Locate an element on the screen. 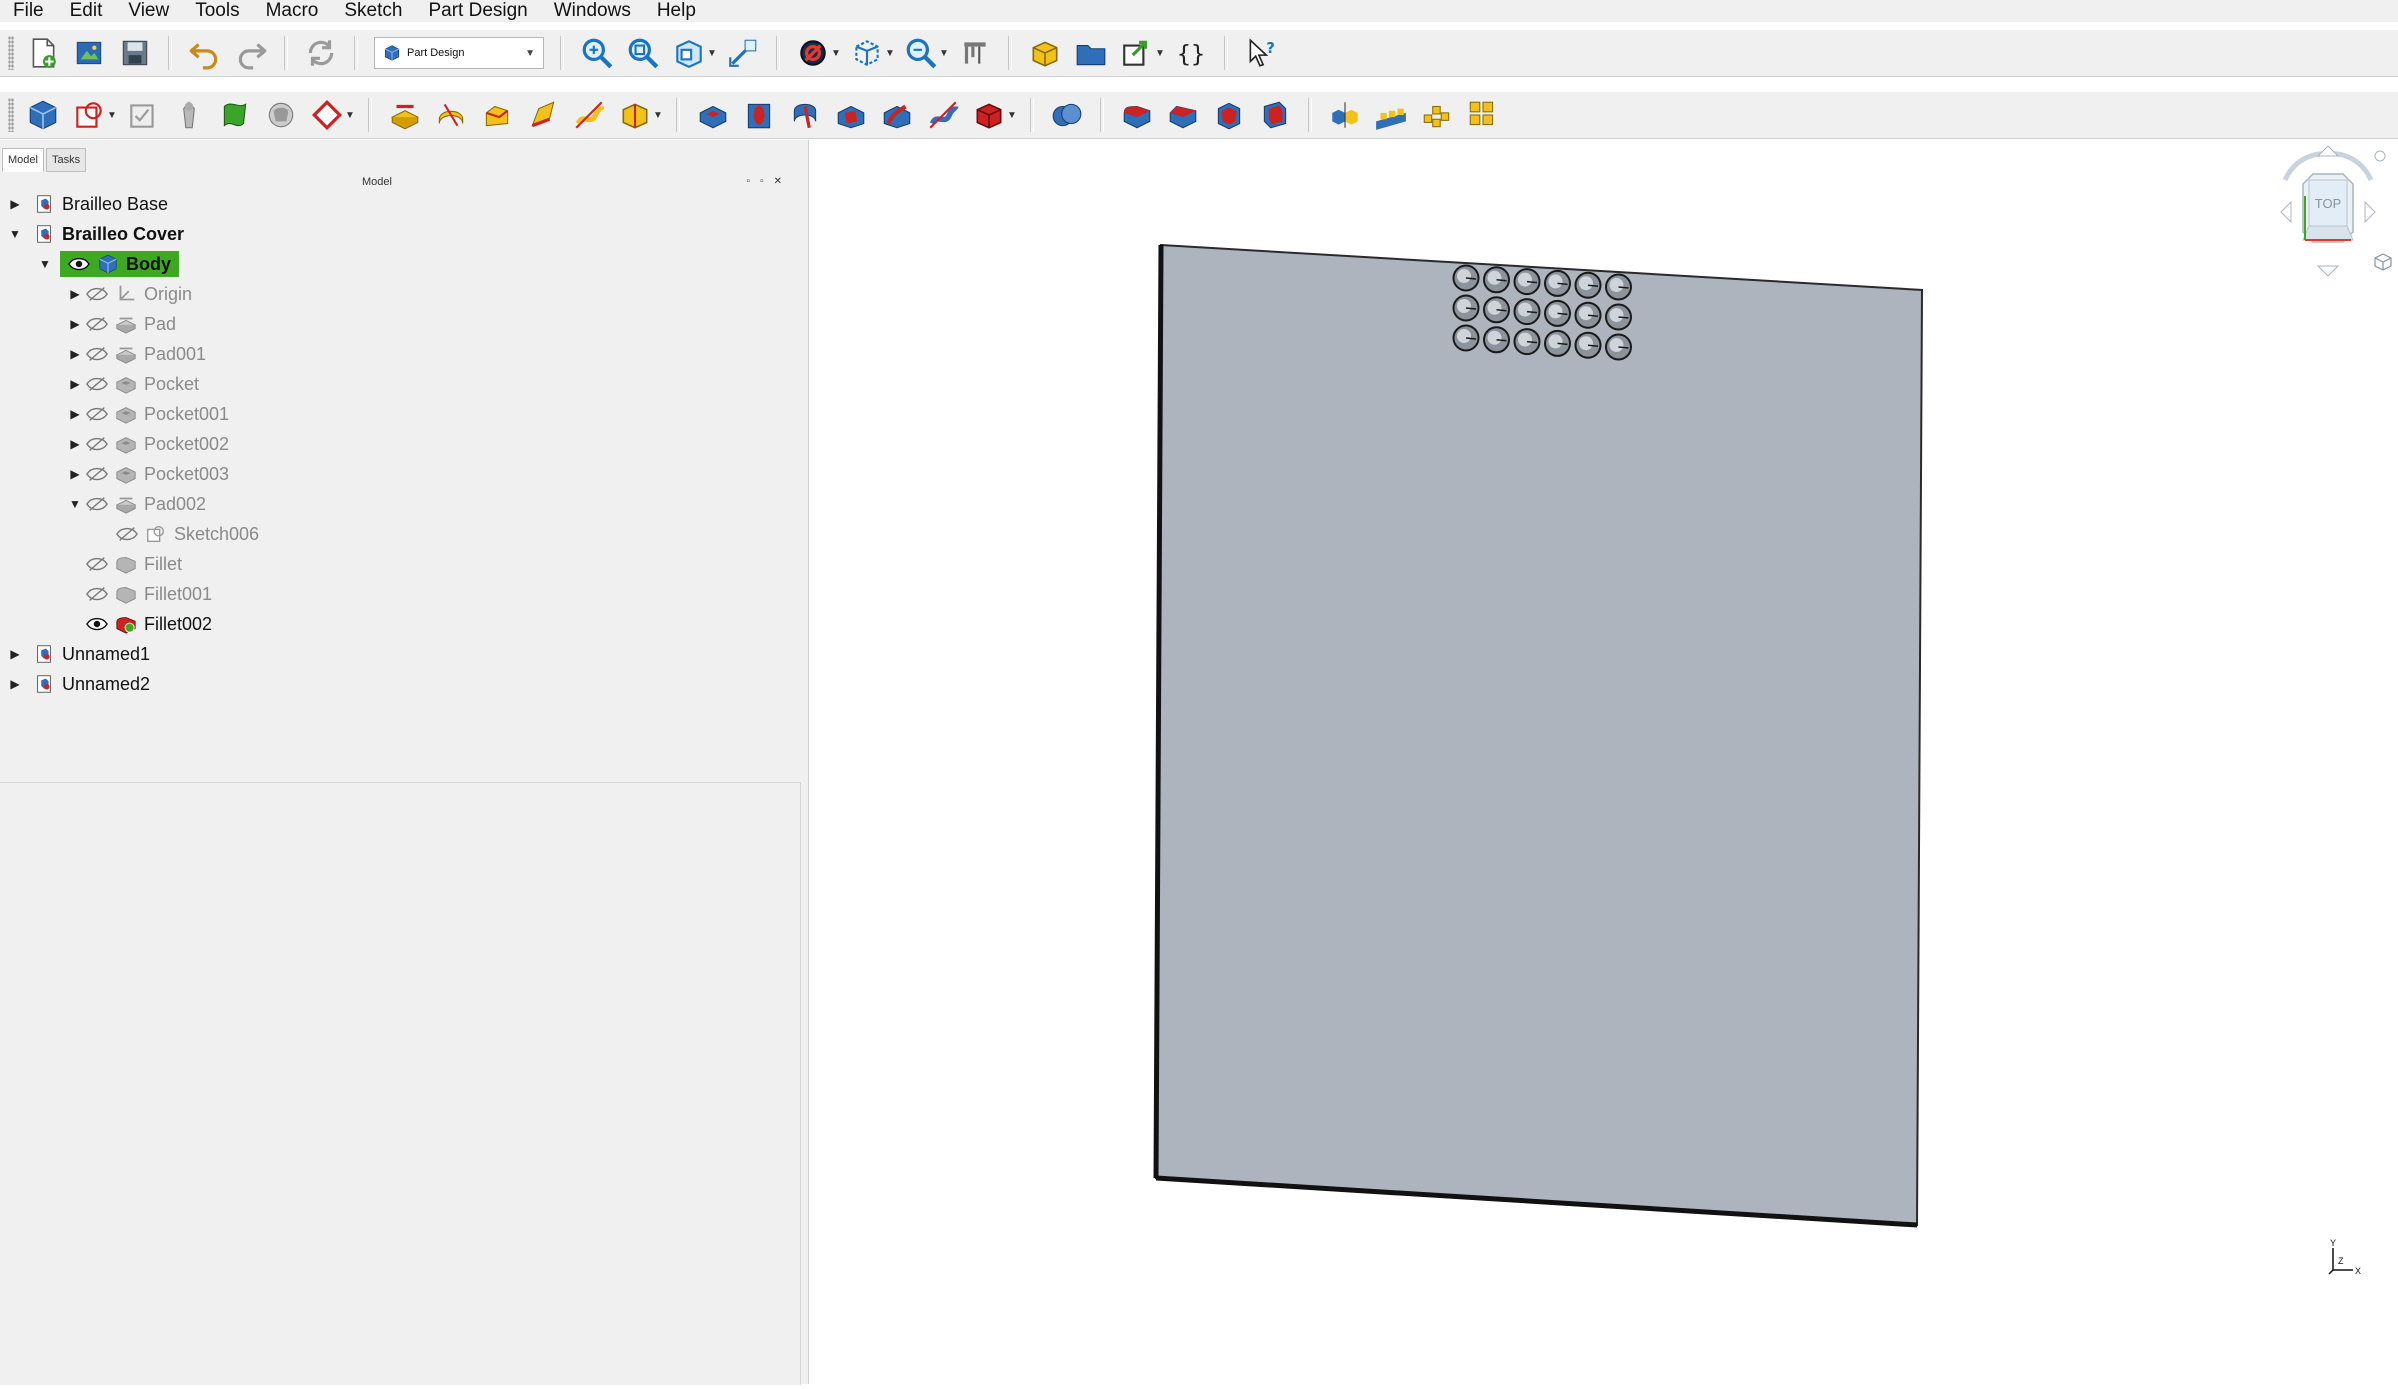  new-document-button is located at coordinates (43, 53).